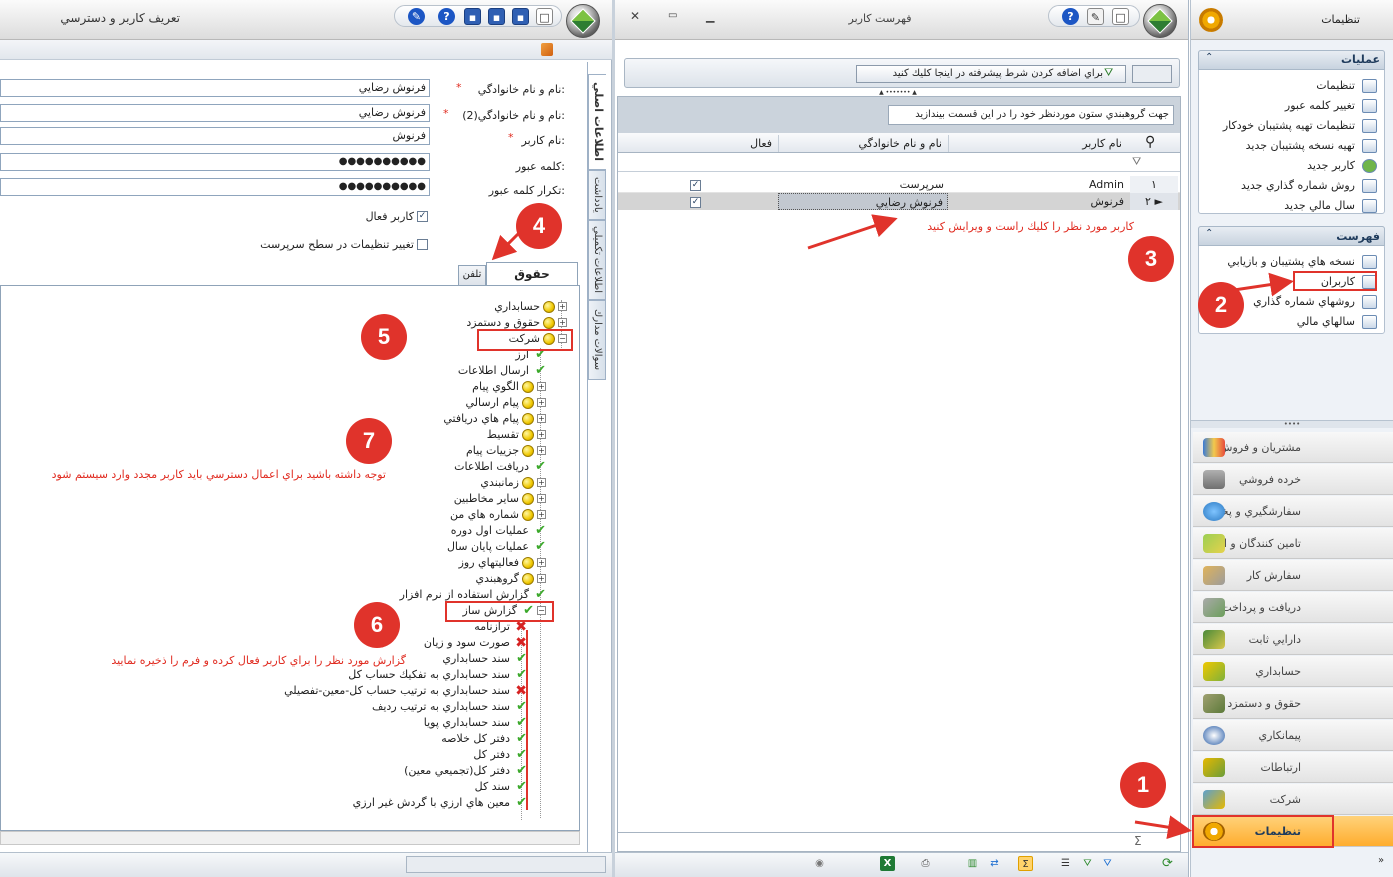 The width and height of the screenshot is (1393, 877). I want to click on badge-5: 5, so click(384, 337).